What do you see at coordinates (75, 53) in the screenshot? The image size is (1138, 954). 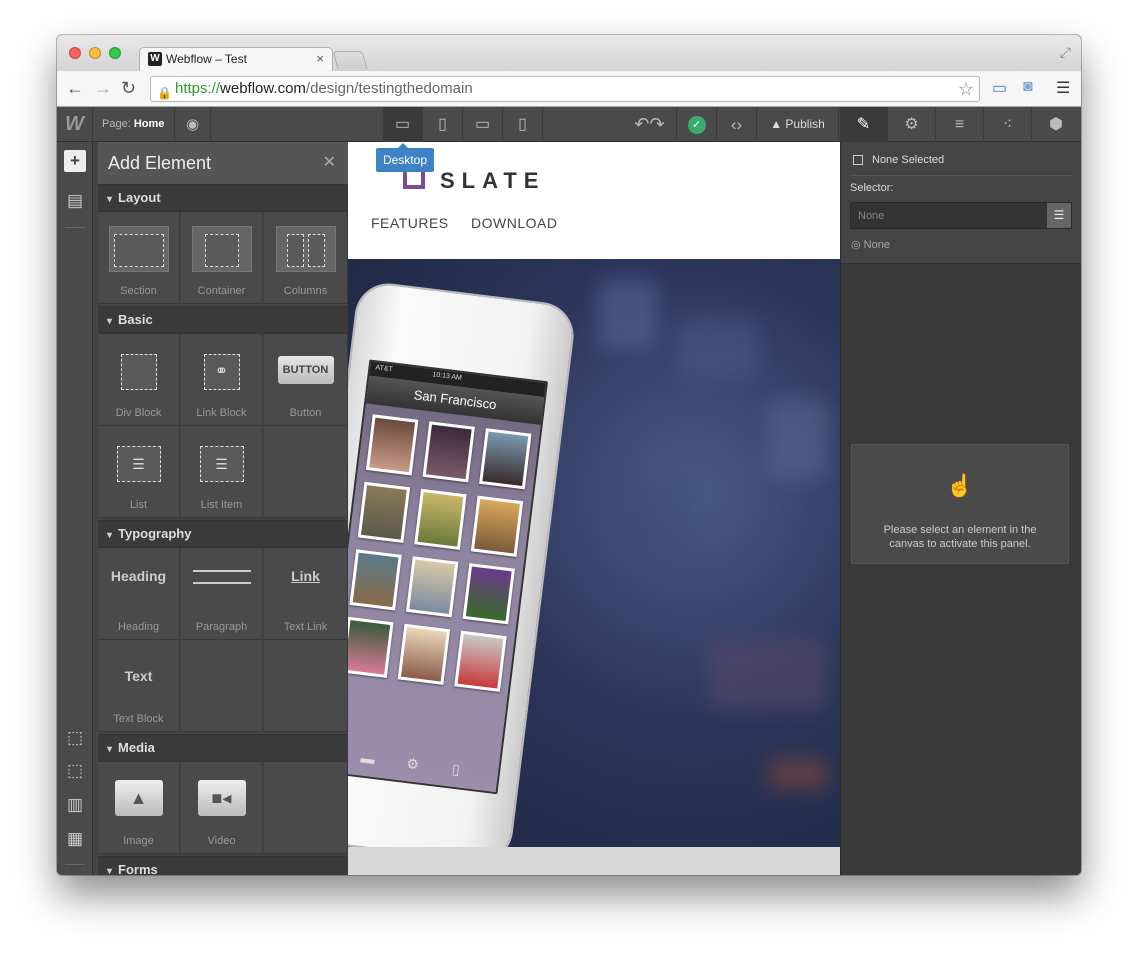 I see `close-window-button` at bounding box center [75, 53].